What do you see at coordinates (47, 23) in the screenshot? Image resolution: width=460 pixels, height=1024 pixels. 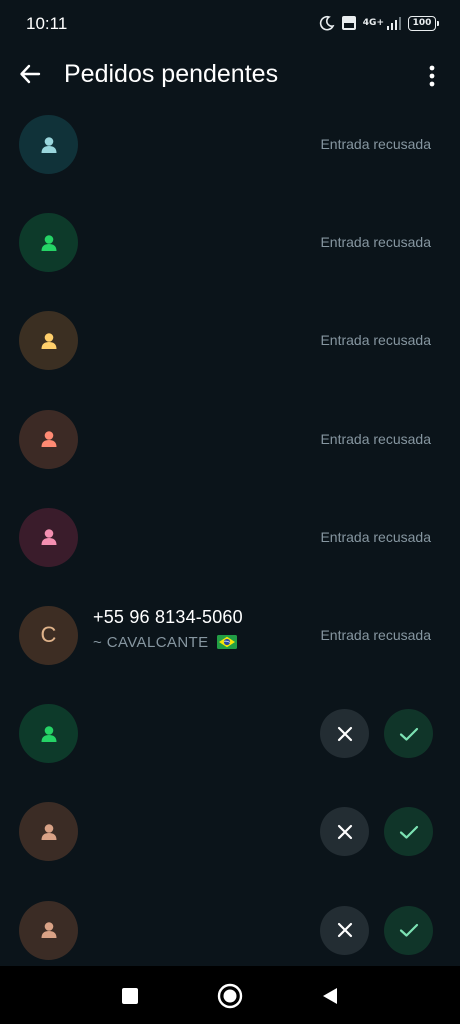 I see `status-time: 10:11` at bounding box center [47, 23].